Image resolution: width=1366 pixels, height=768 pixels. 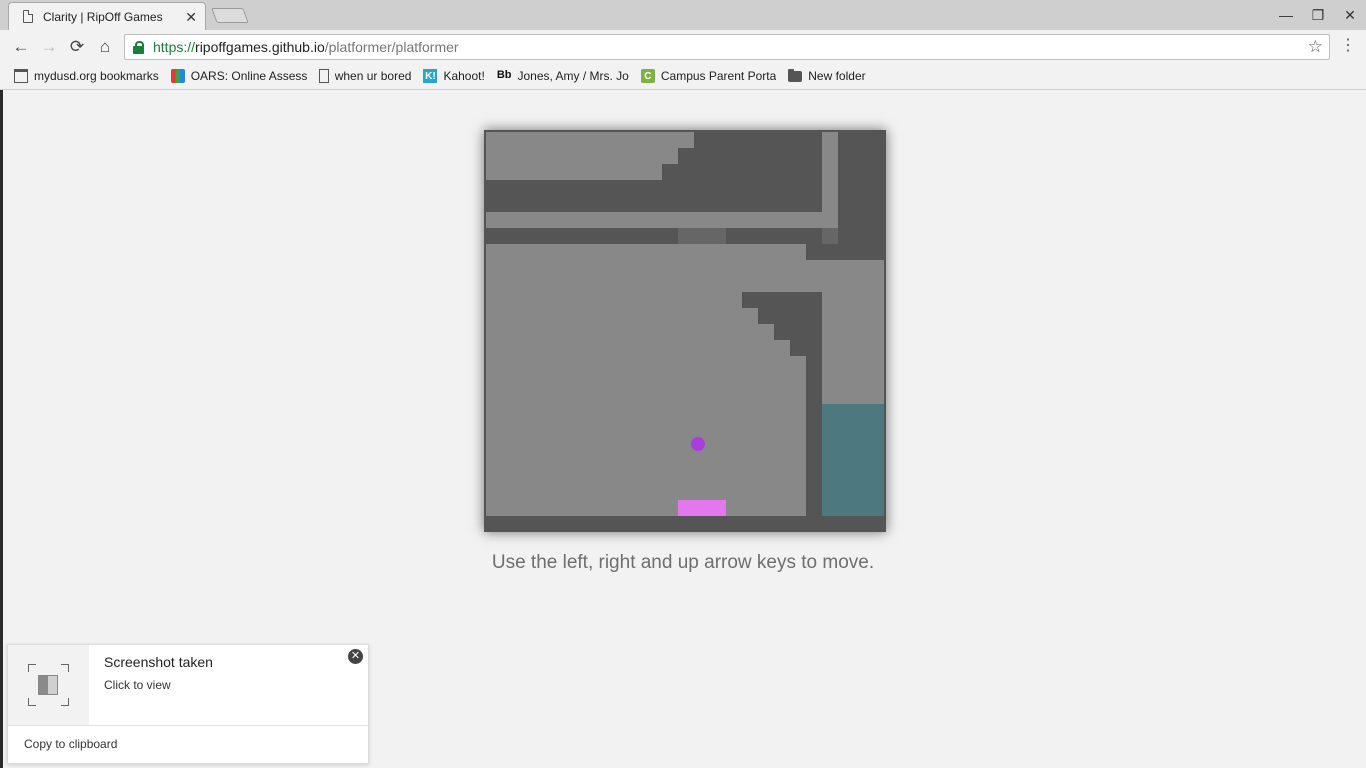 What do you see at coordinates (174, 47) in the screenshot?
I see `url-scheme: https://` at bounding box center [174, 47].